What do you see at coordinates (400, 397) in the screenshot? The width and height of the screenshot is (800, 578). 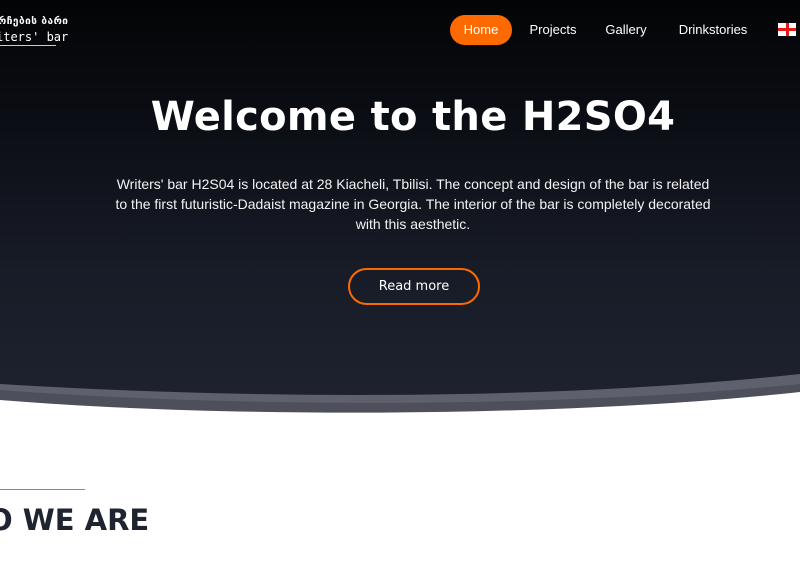 I see `hero-wave-divider` at bounding box center [400, 397].